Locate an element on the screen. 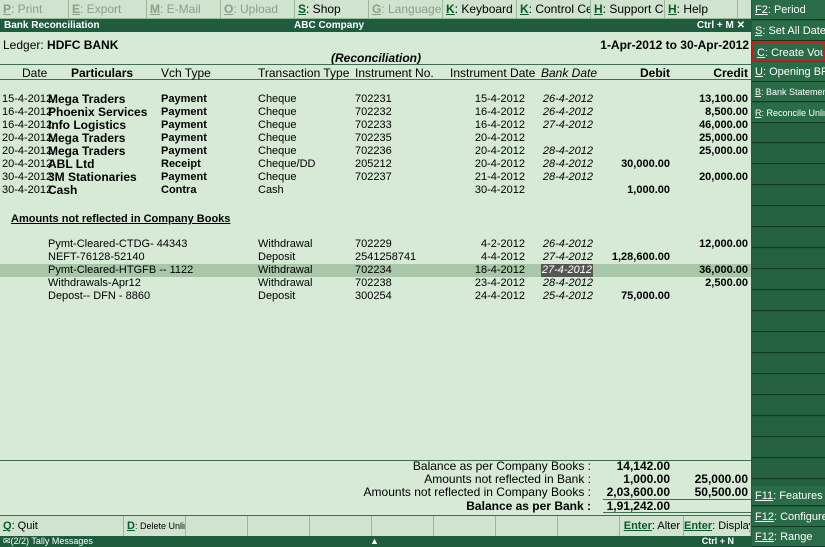  menu-key: E is located at coordinates (76, 9).